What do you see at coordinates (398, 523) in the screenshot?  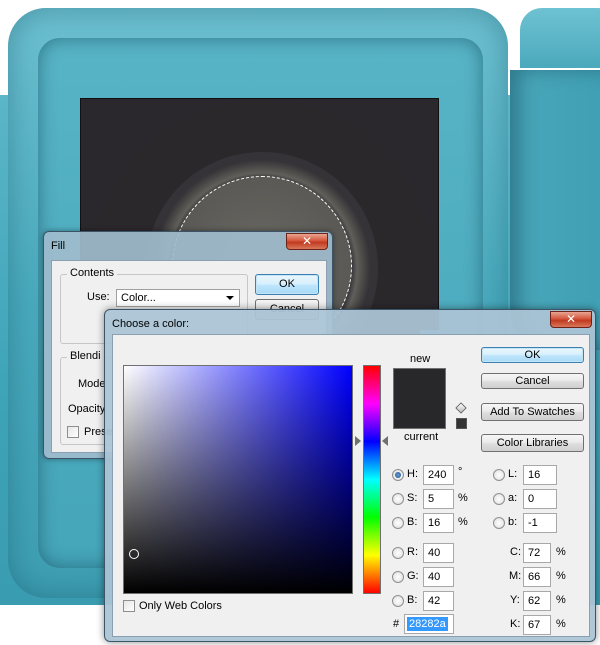 I see `brightness-radio` at bounding box center [398, 523].